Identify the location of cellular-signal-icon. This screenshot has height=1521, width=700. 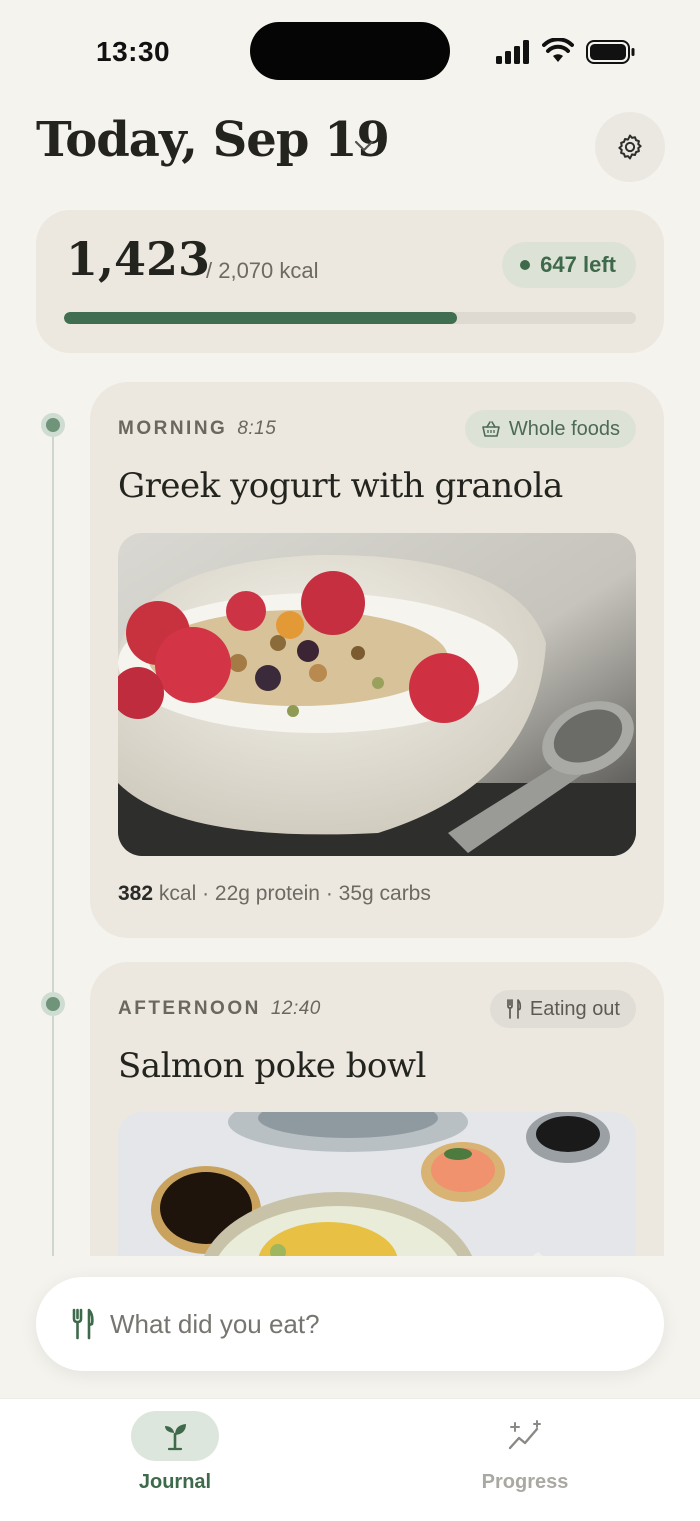
(512, 52).